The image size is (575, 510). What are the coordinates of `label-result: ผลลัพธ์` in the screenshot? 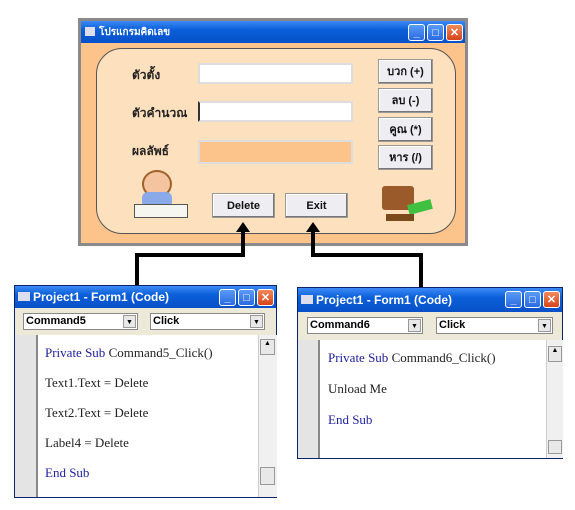 It's located at (150, 151).